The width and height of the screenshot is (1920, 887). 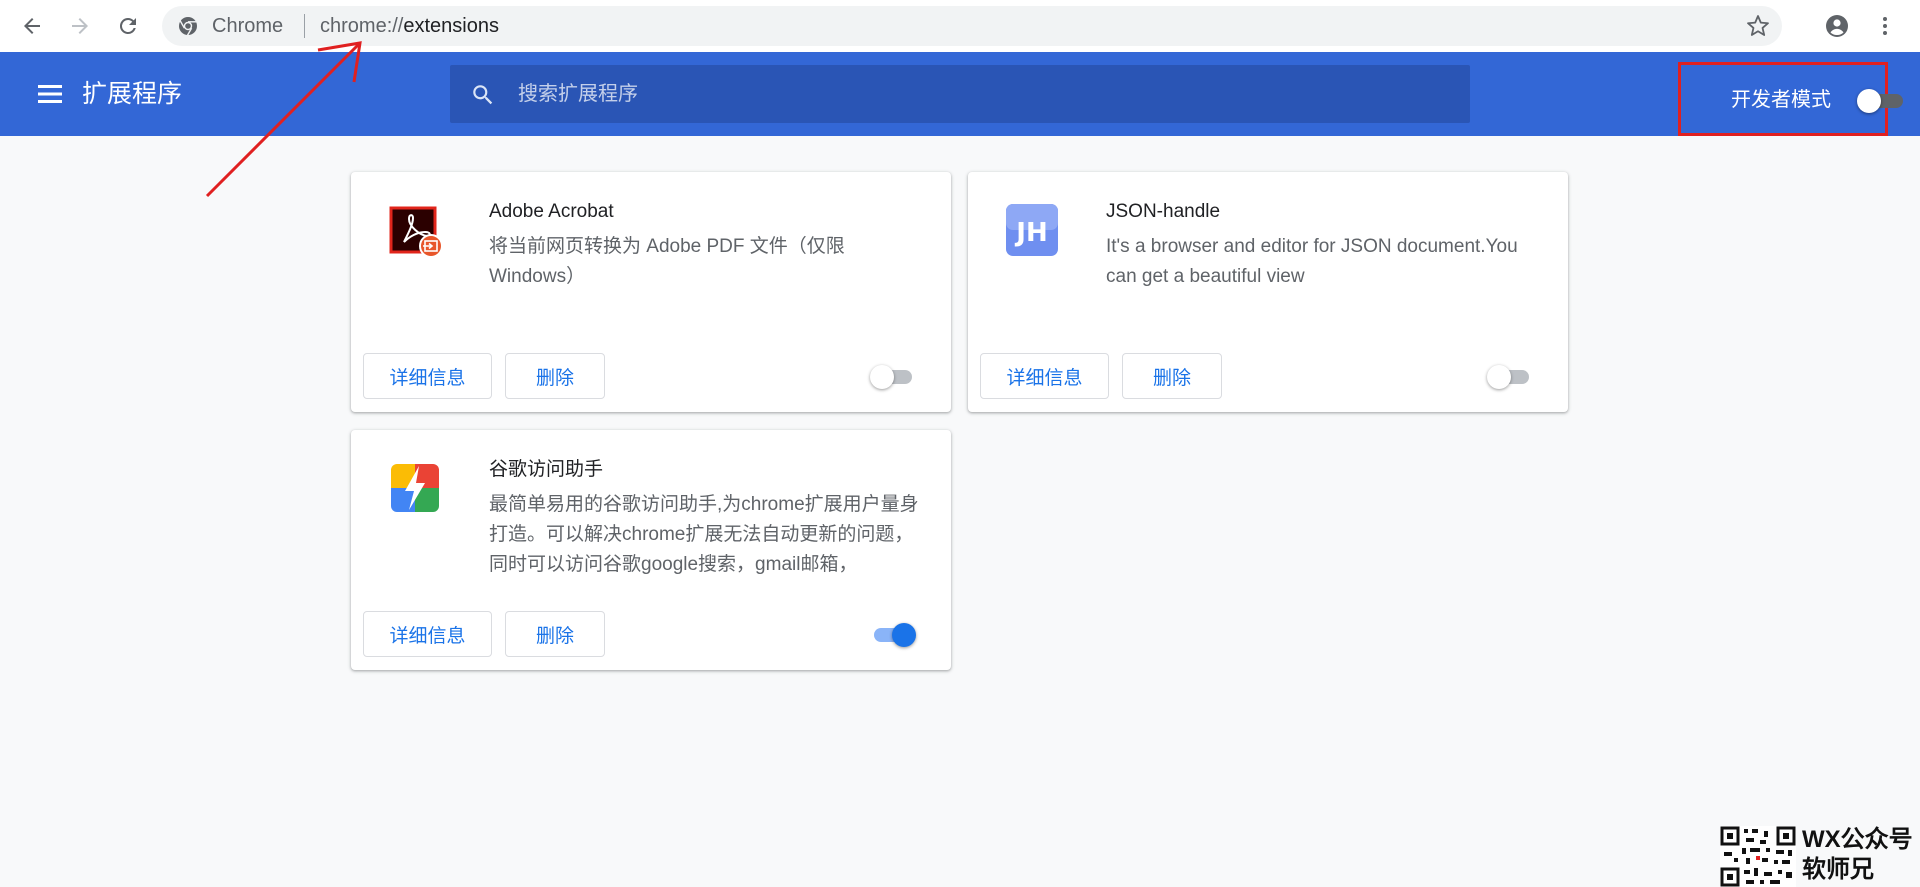 What do you see at coordinates (1815, 854) in the screenshot?
I see `watermark: WX公众号 软师兄` at bounding box center [1815, 854].